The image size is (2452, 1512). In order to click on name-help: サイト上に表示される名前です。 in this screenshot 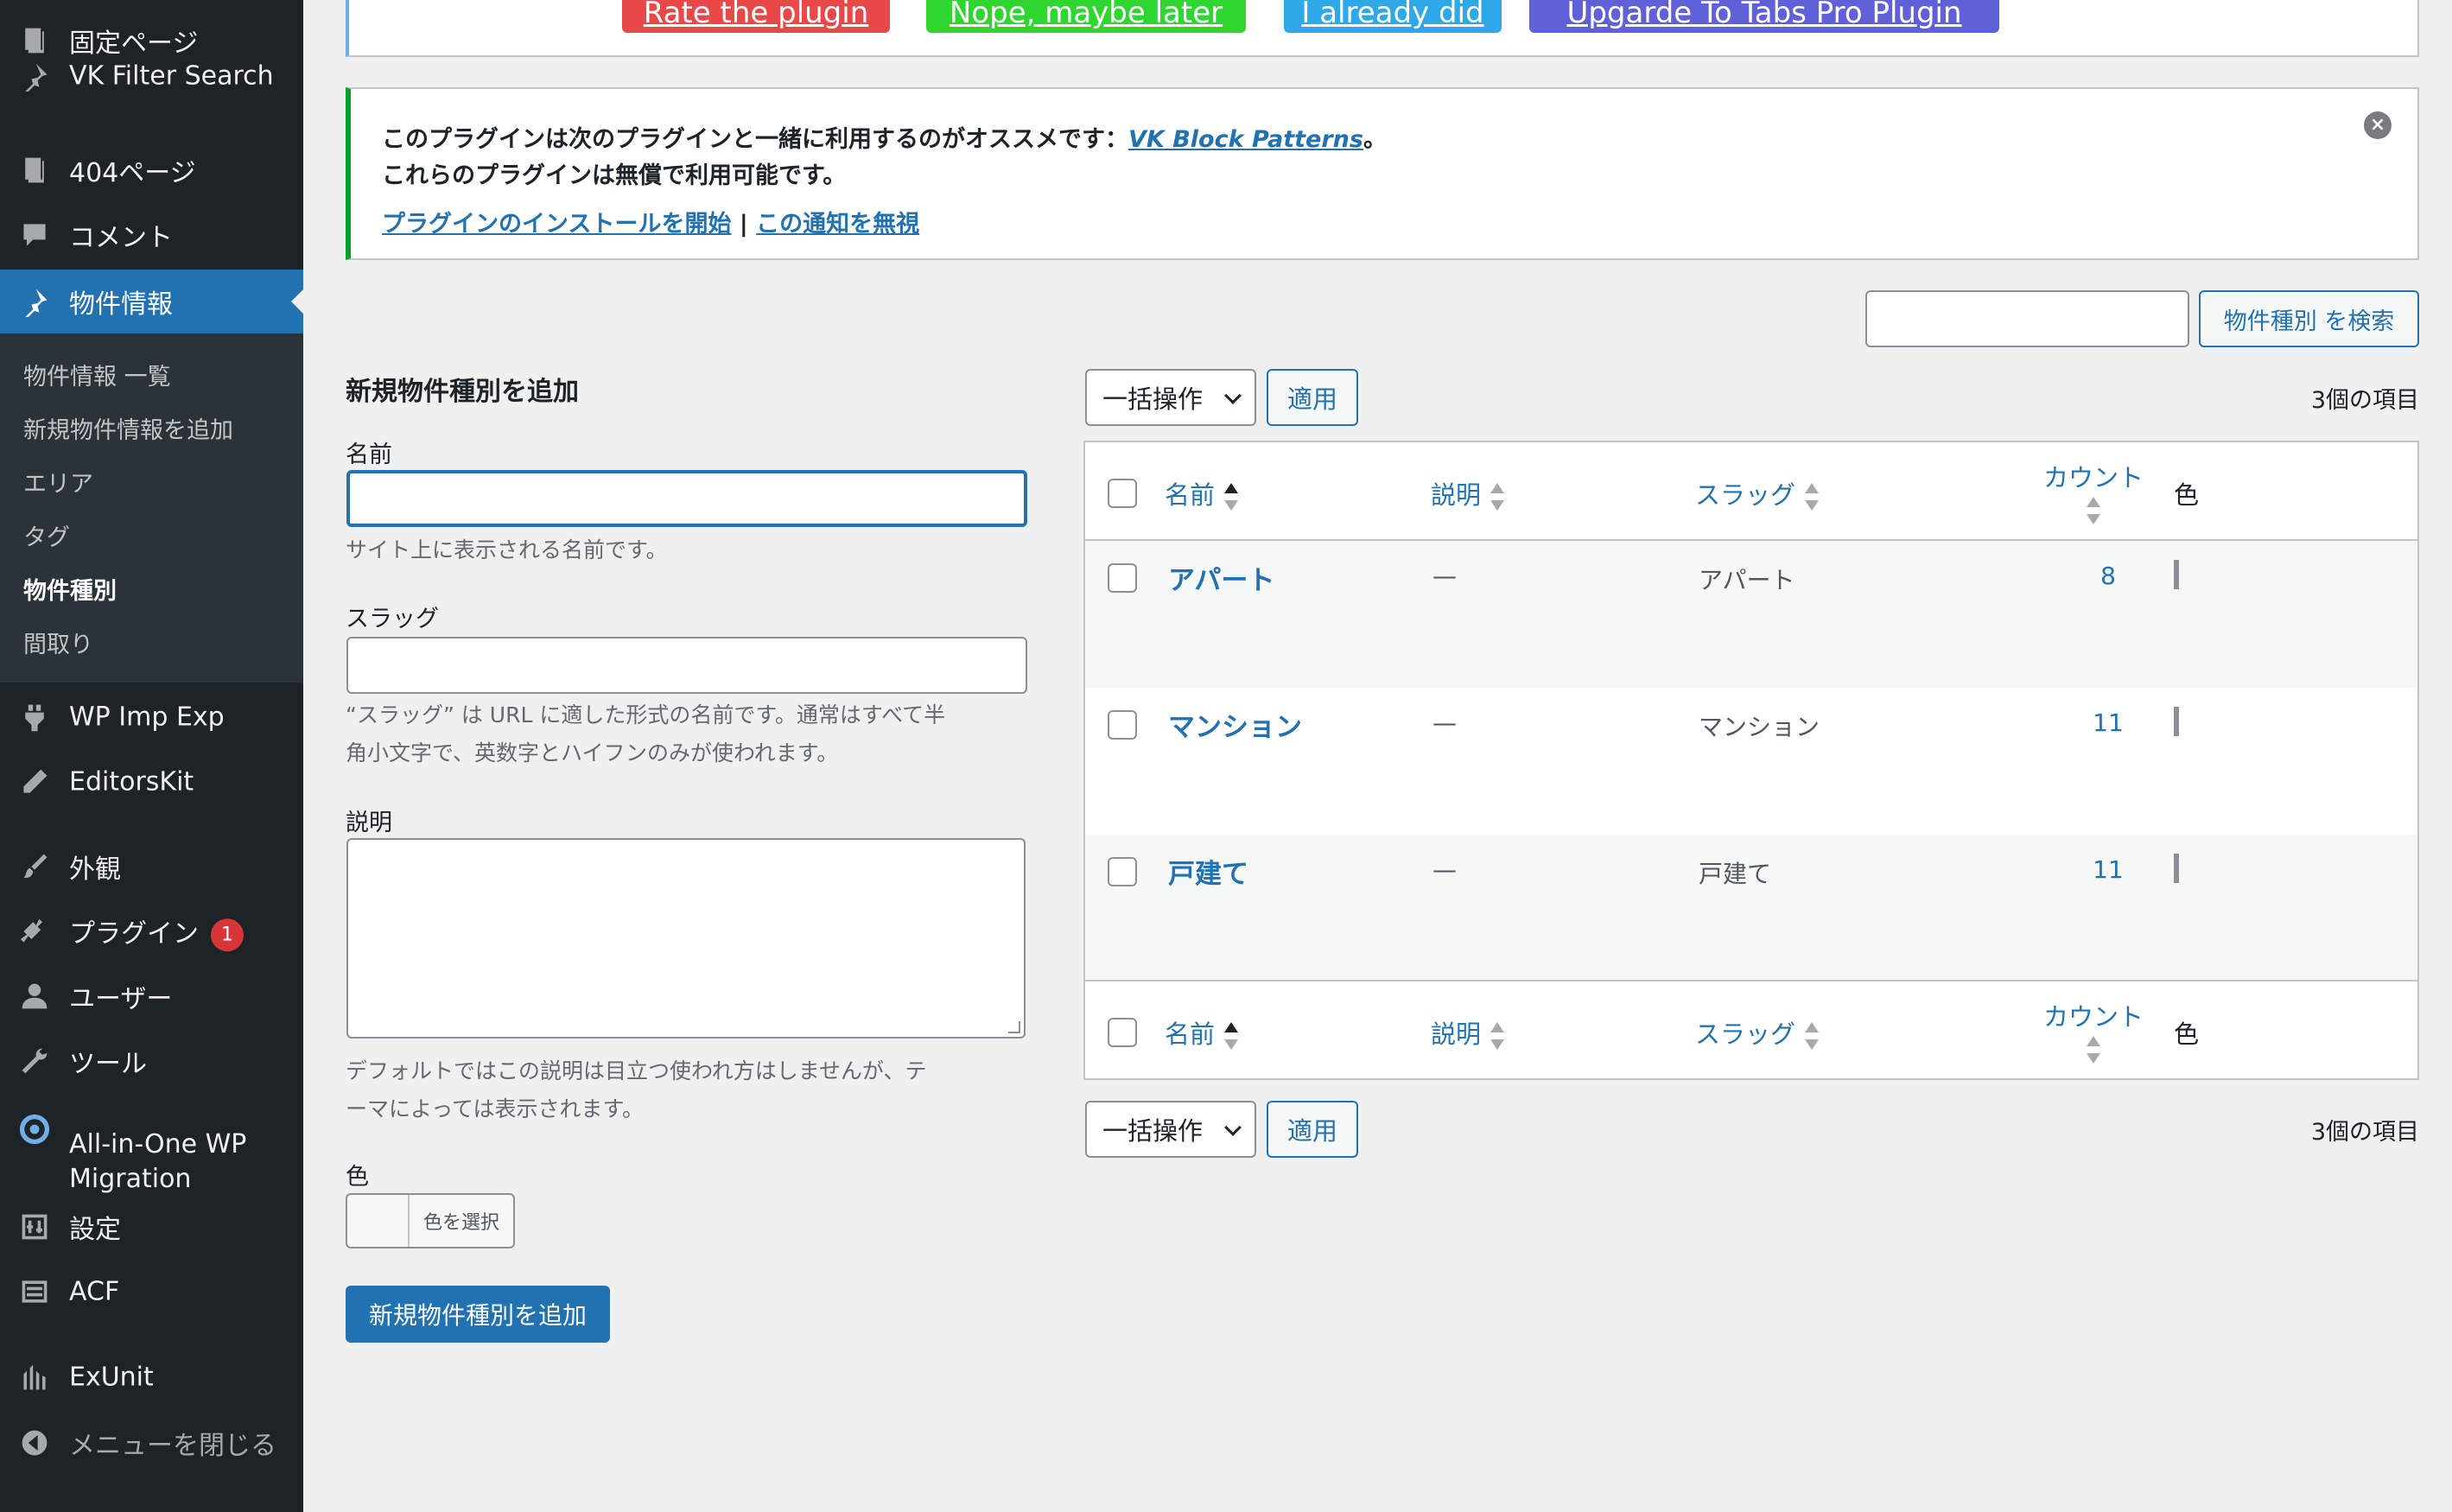, I will do `click(507, 549)`.